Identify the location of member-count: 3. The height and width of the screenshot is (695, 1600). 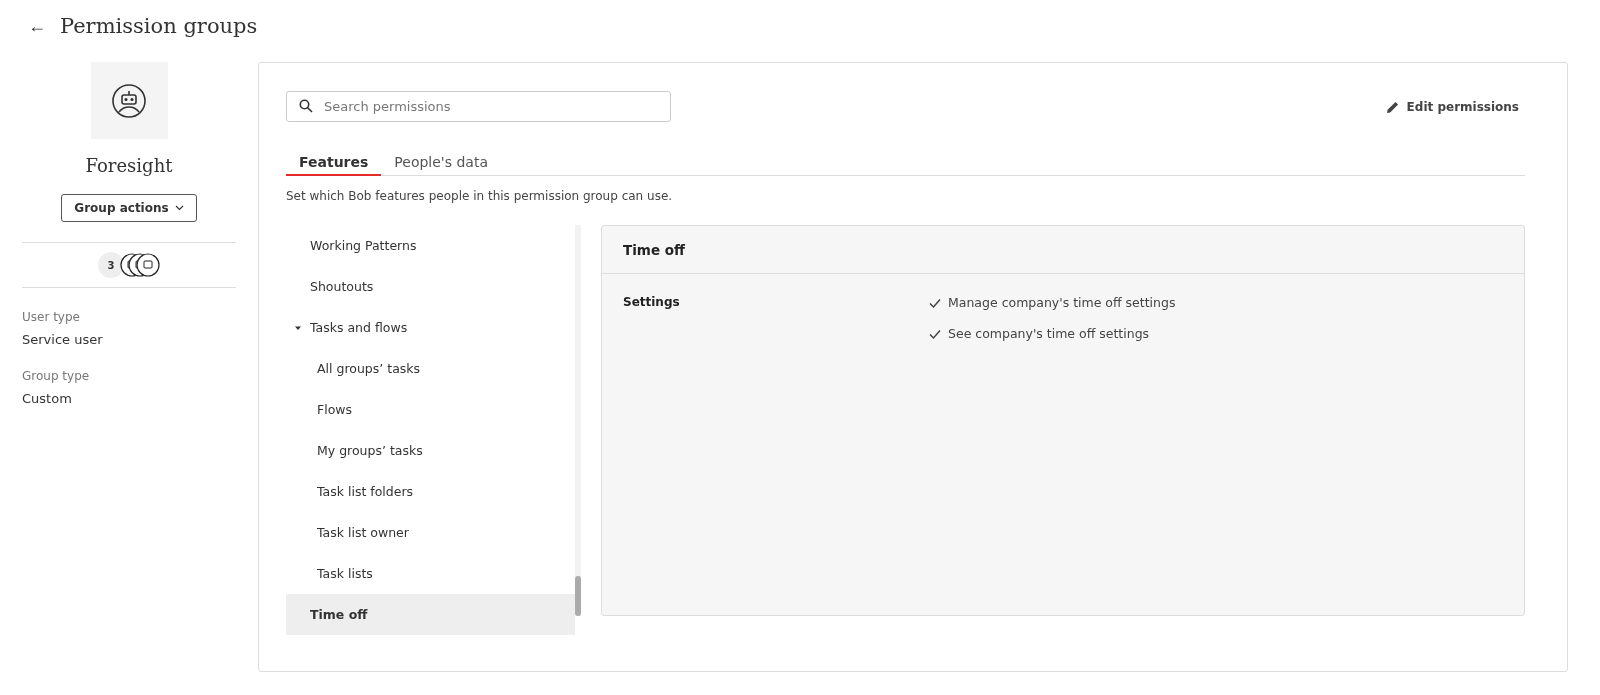
(111, 265).